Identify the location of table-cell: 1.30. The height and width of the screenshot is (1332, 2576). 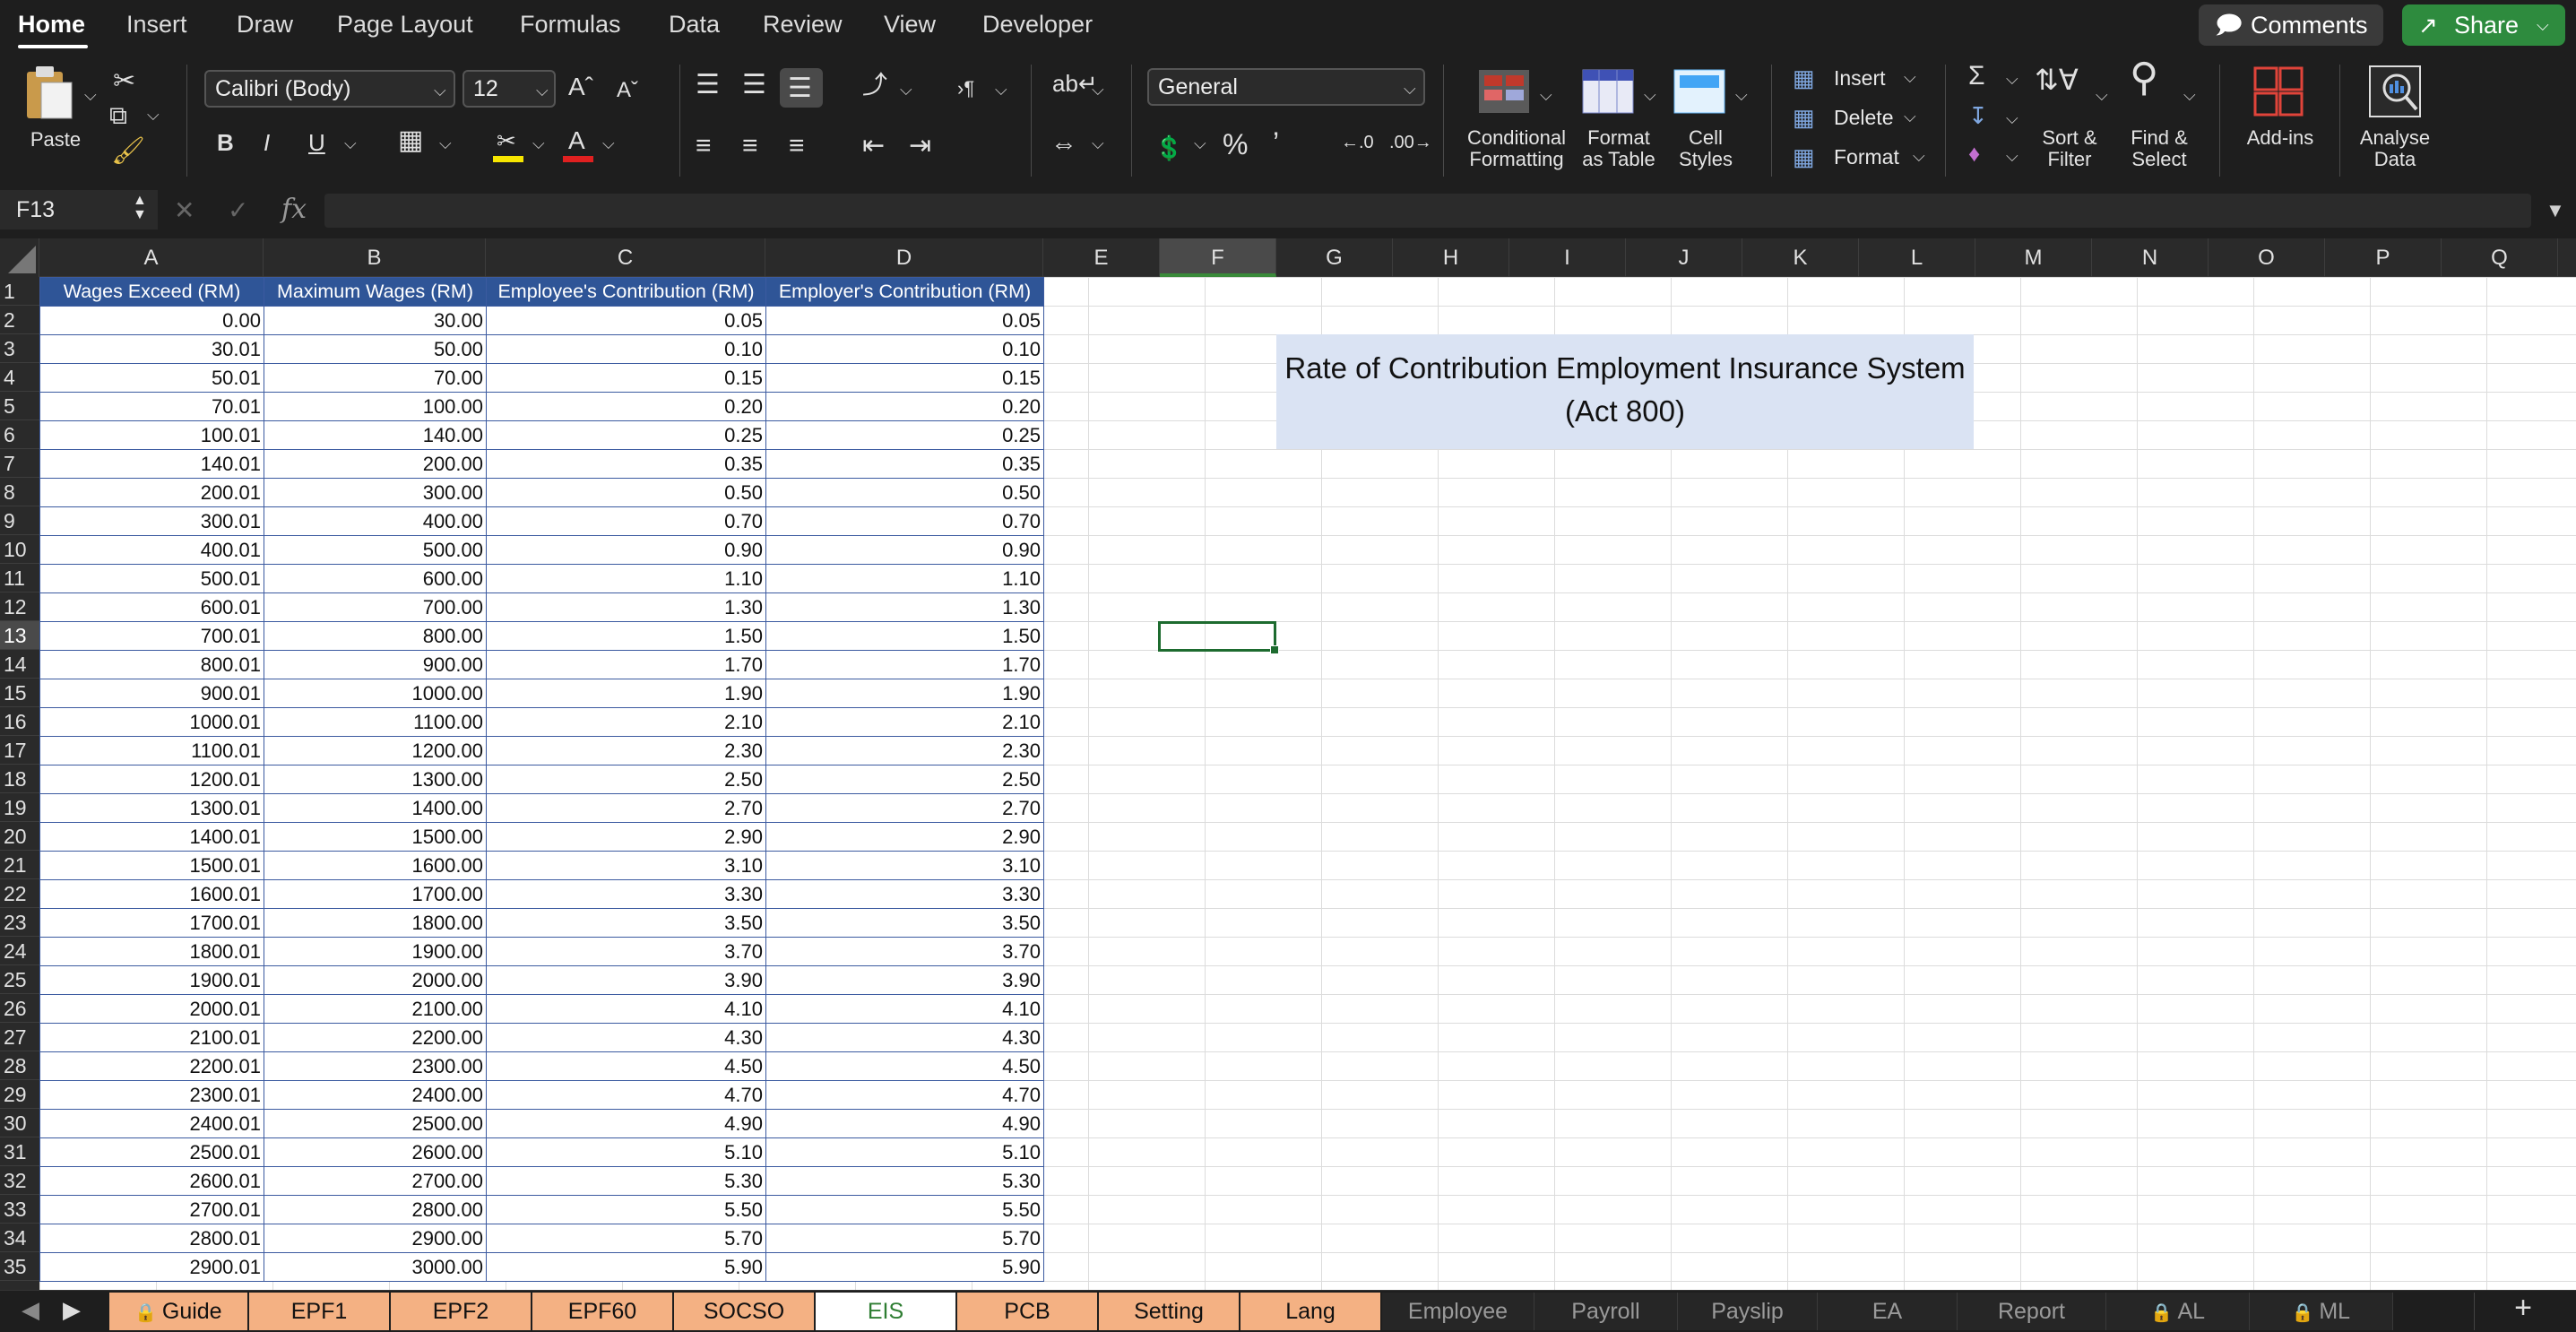
(626, 607).